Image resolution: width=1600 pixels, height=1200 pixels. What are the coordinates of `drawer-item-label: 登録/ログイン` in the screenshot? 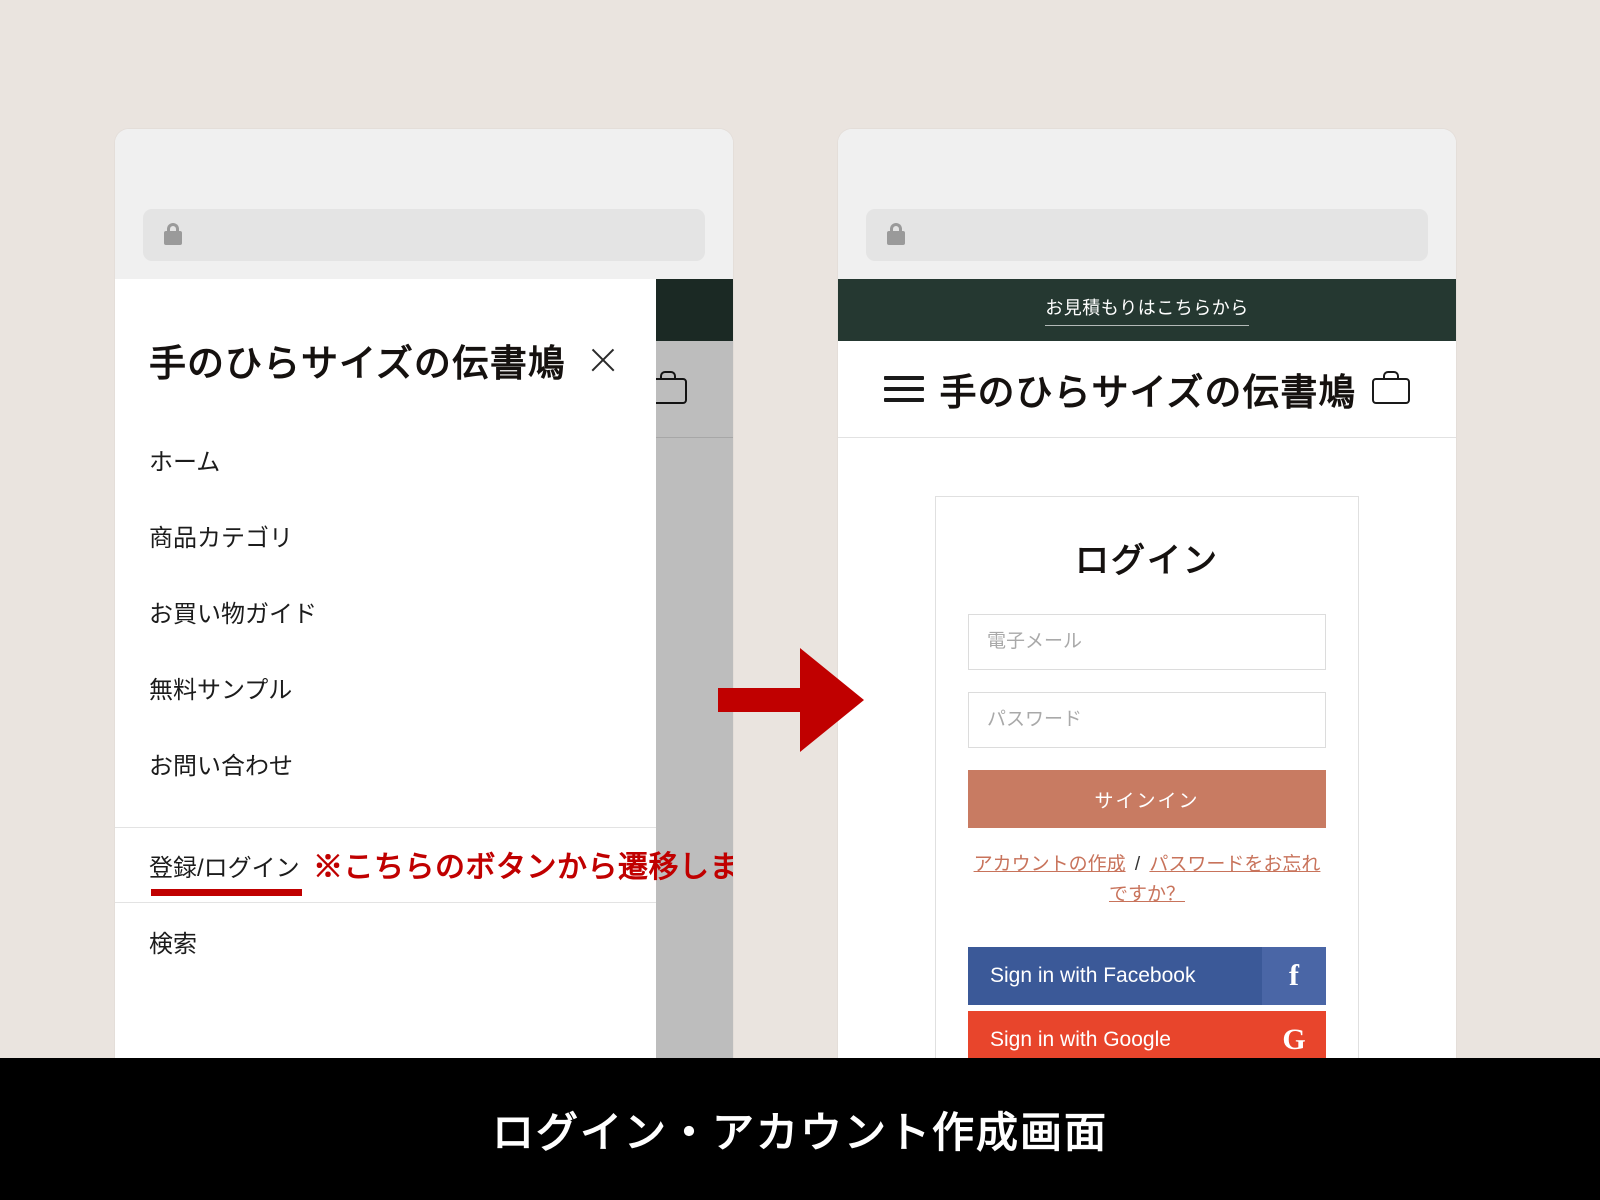 It's located at (224, 868).